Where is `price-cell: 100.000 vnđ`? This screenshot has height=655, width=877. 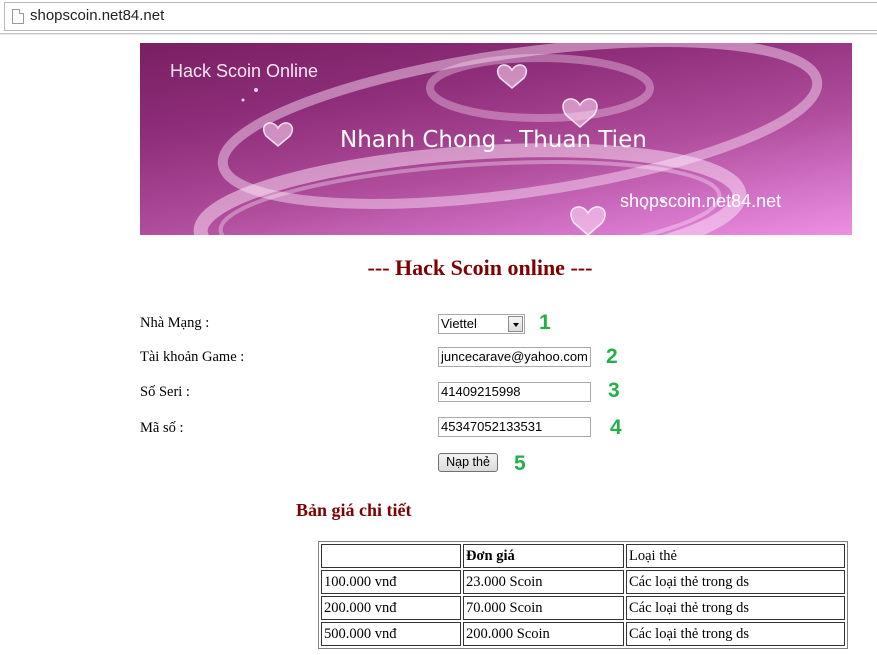 price-cell: 100.000 vnđ is located at coordinates (391, 582).